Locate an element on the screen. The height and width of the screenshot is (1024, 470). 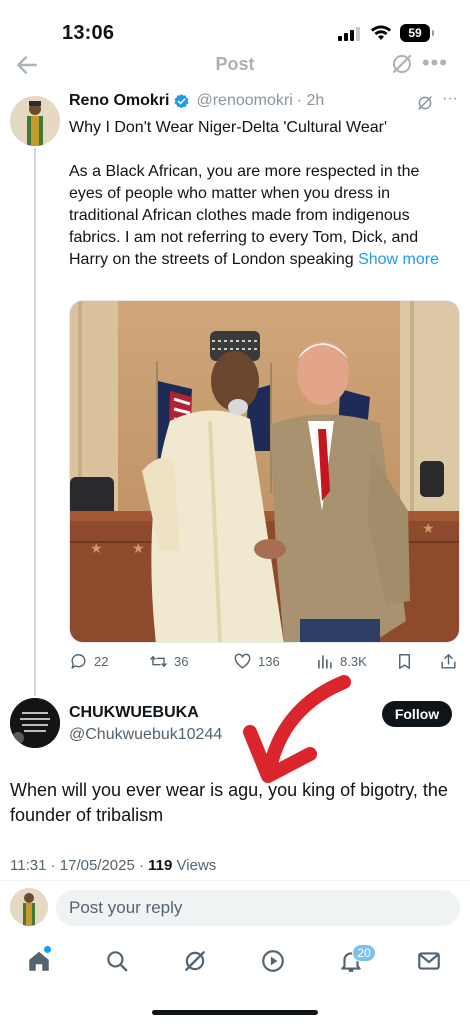
reply-author-handle: @Chukwuebuk10244 is located at coordinates (145, 735).